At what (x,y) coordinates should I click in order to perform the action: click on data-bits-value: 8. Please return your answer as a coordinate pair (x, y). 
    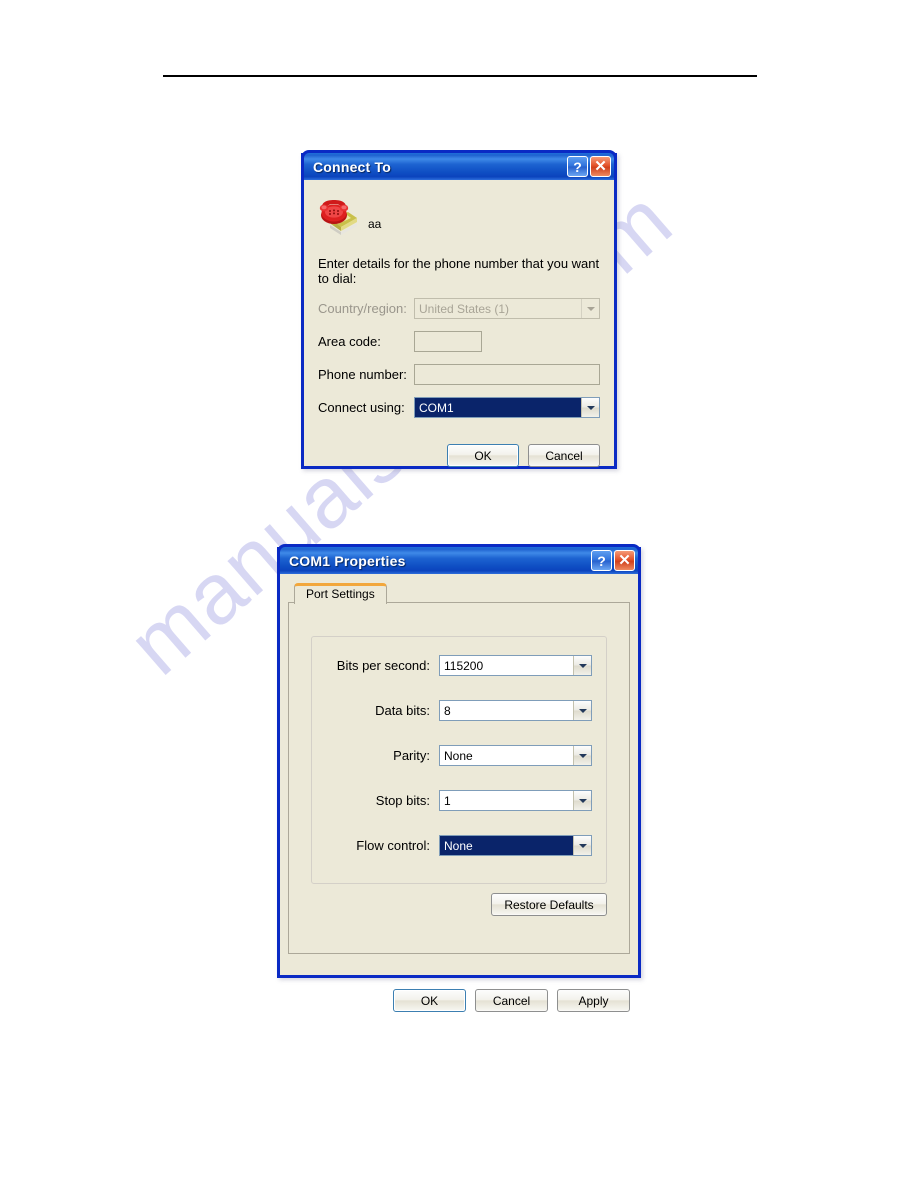
    Looking at the image, I should click on (447, 710).